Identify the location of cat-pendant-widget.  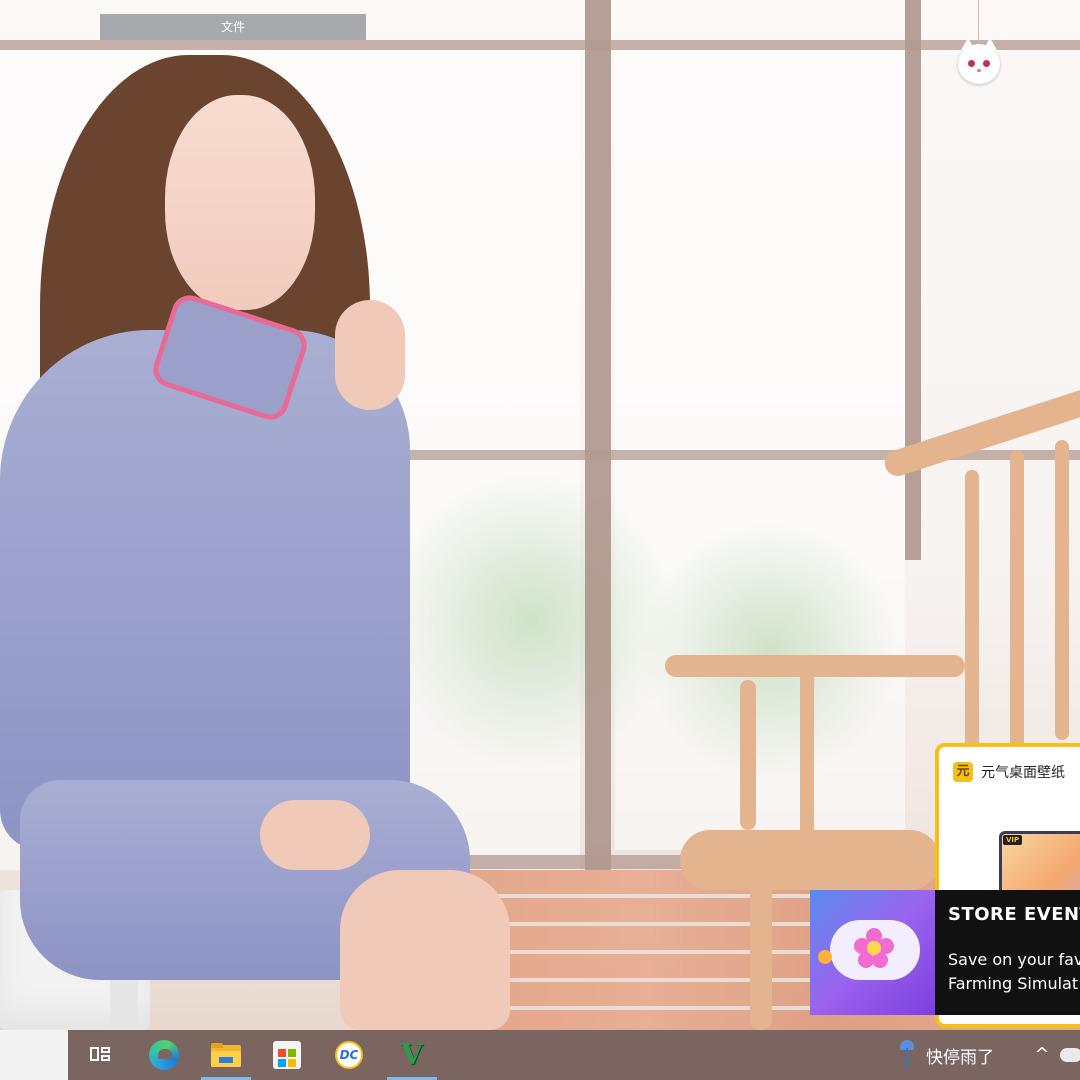
(979, 45).